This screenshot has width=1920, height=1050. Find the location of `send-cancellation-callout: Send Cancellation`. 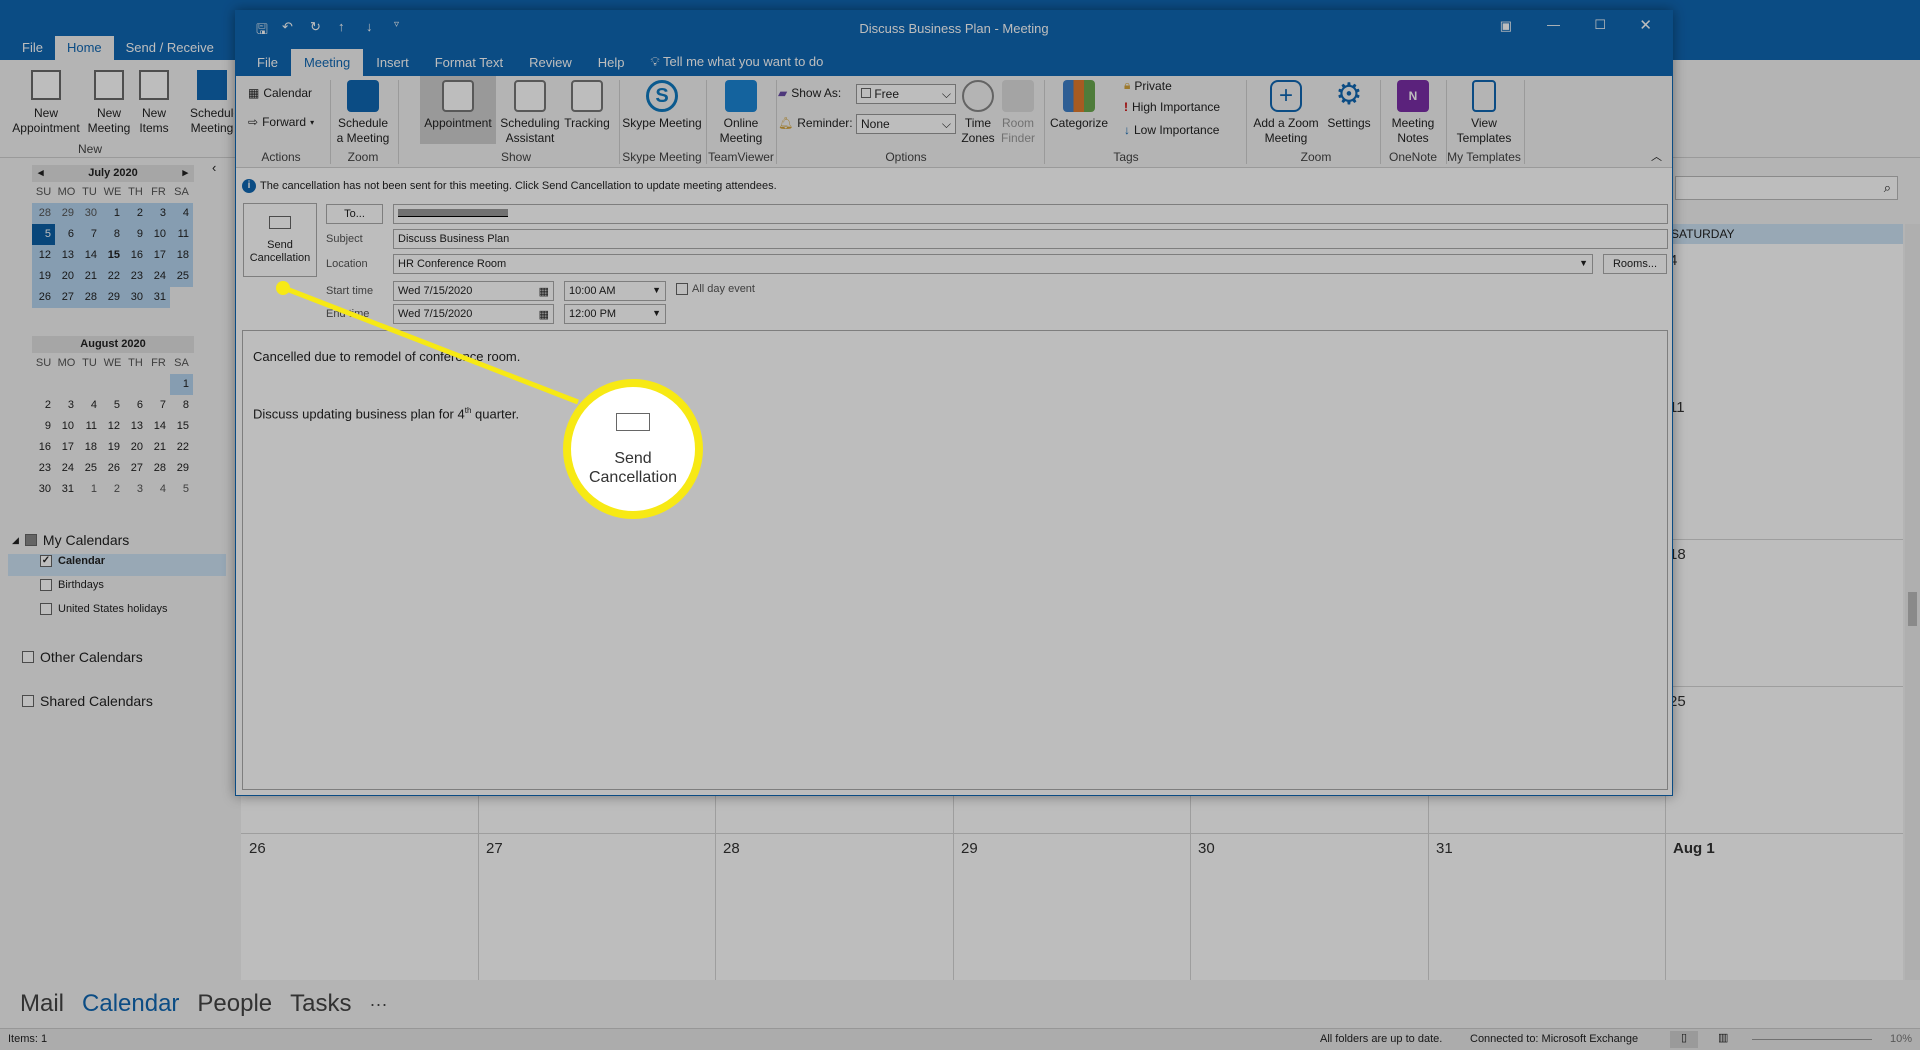

send-cancellation-callout: Send Cancellation is located at coordinates (633, 449).